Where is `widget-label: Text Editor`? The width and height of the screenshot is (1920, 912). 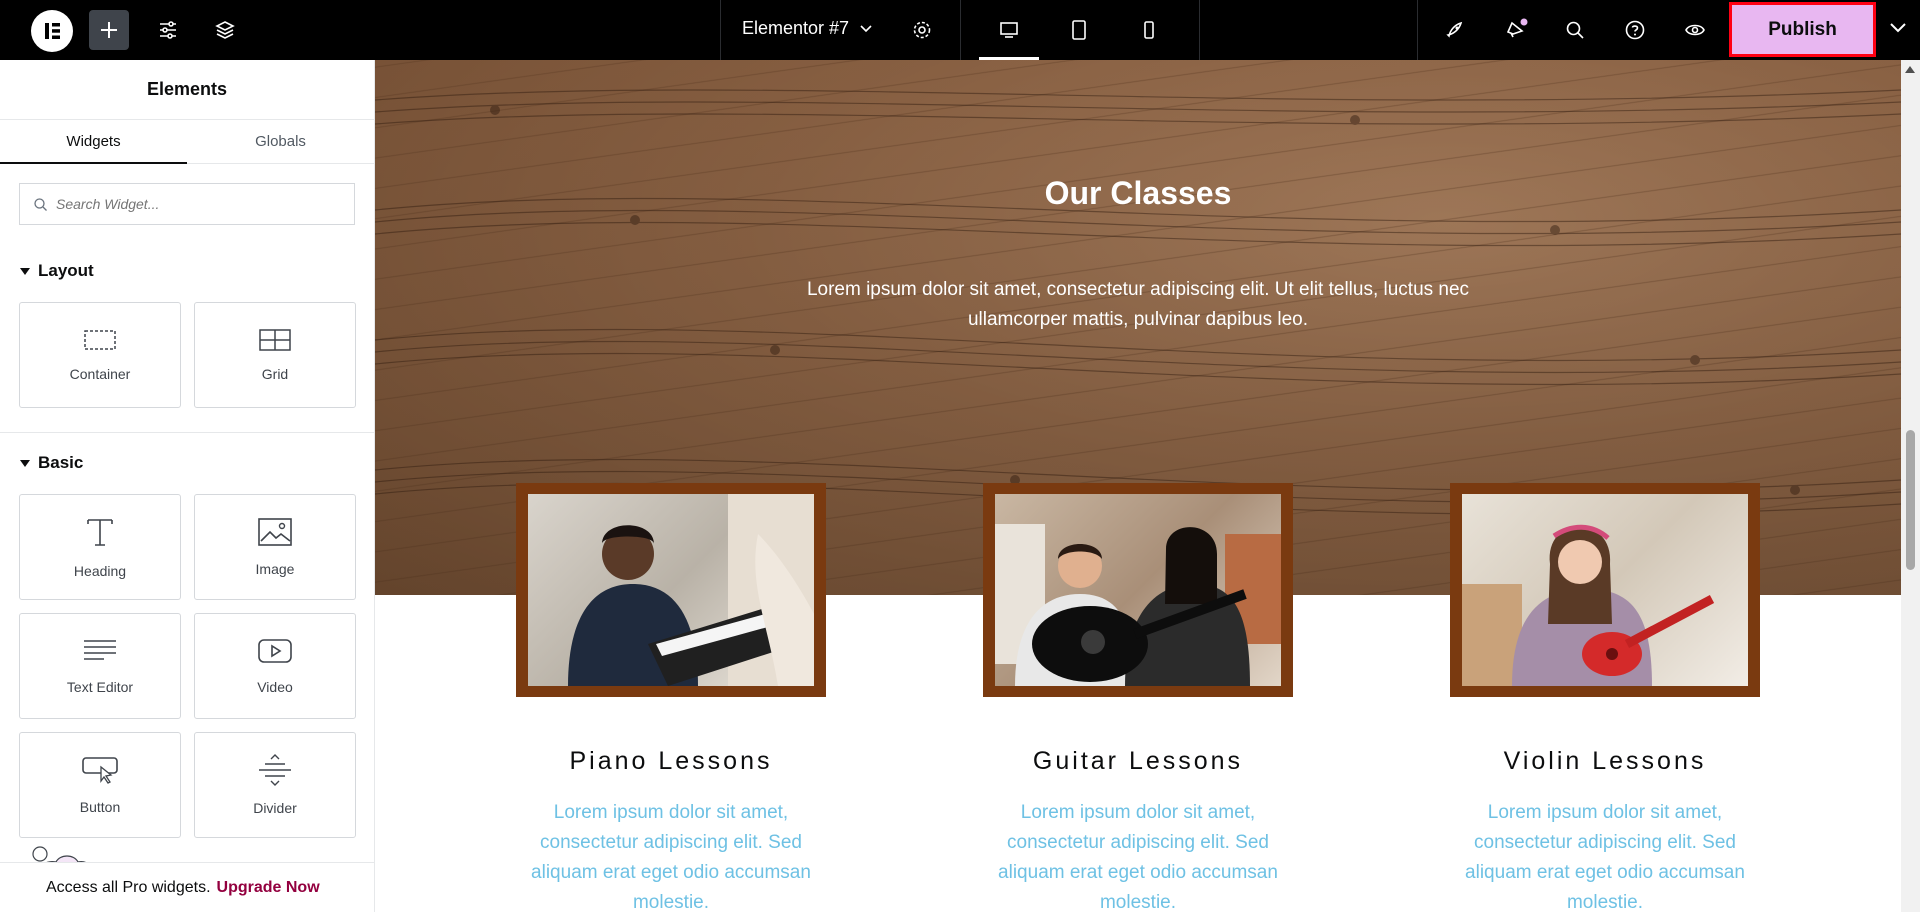
widget-label: Text Editor is located at coordinates (100, 687).